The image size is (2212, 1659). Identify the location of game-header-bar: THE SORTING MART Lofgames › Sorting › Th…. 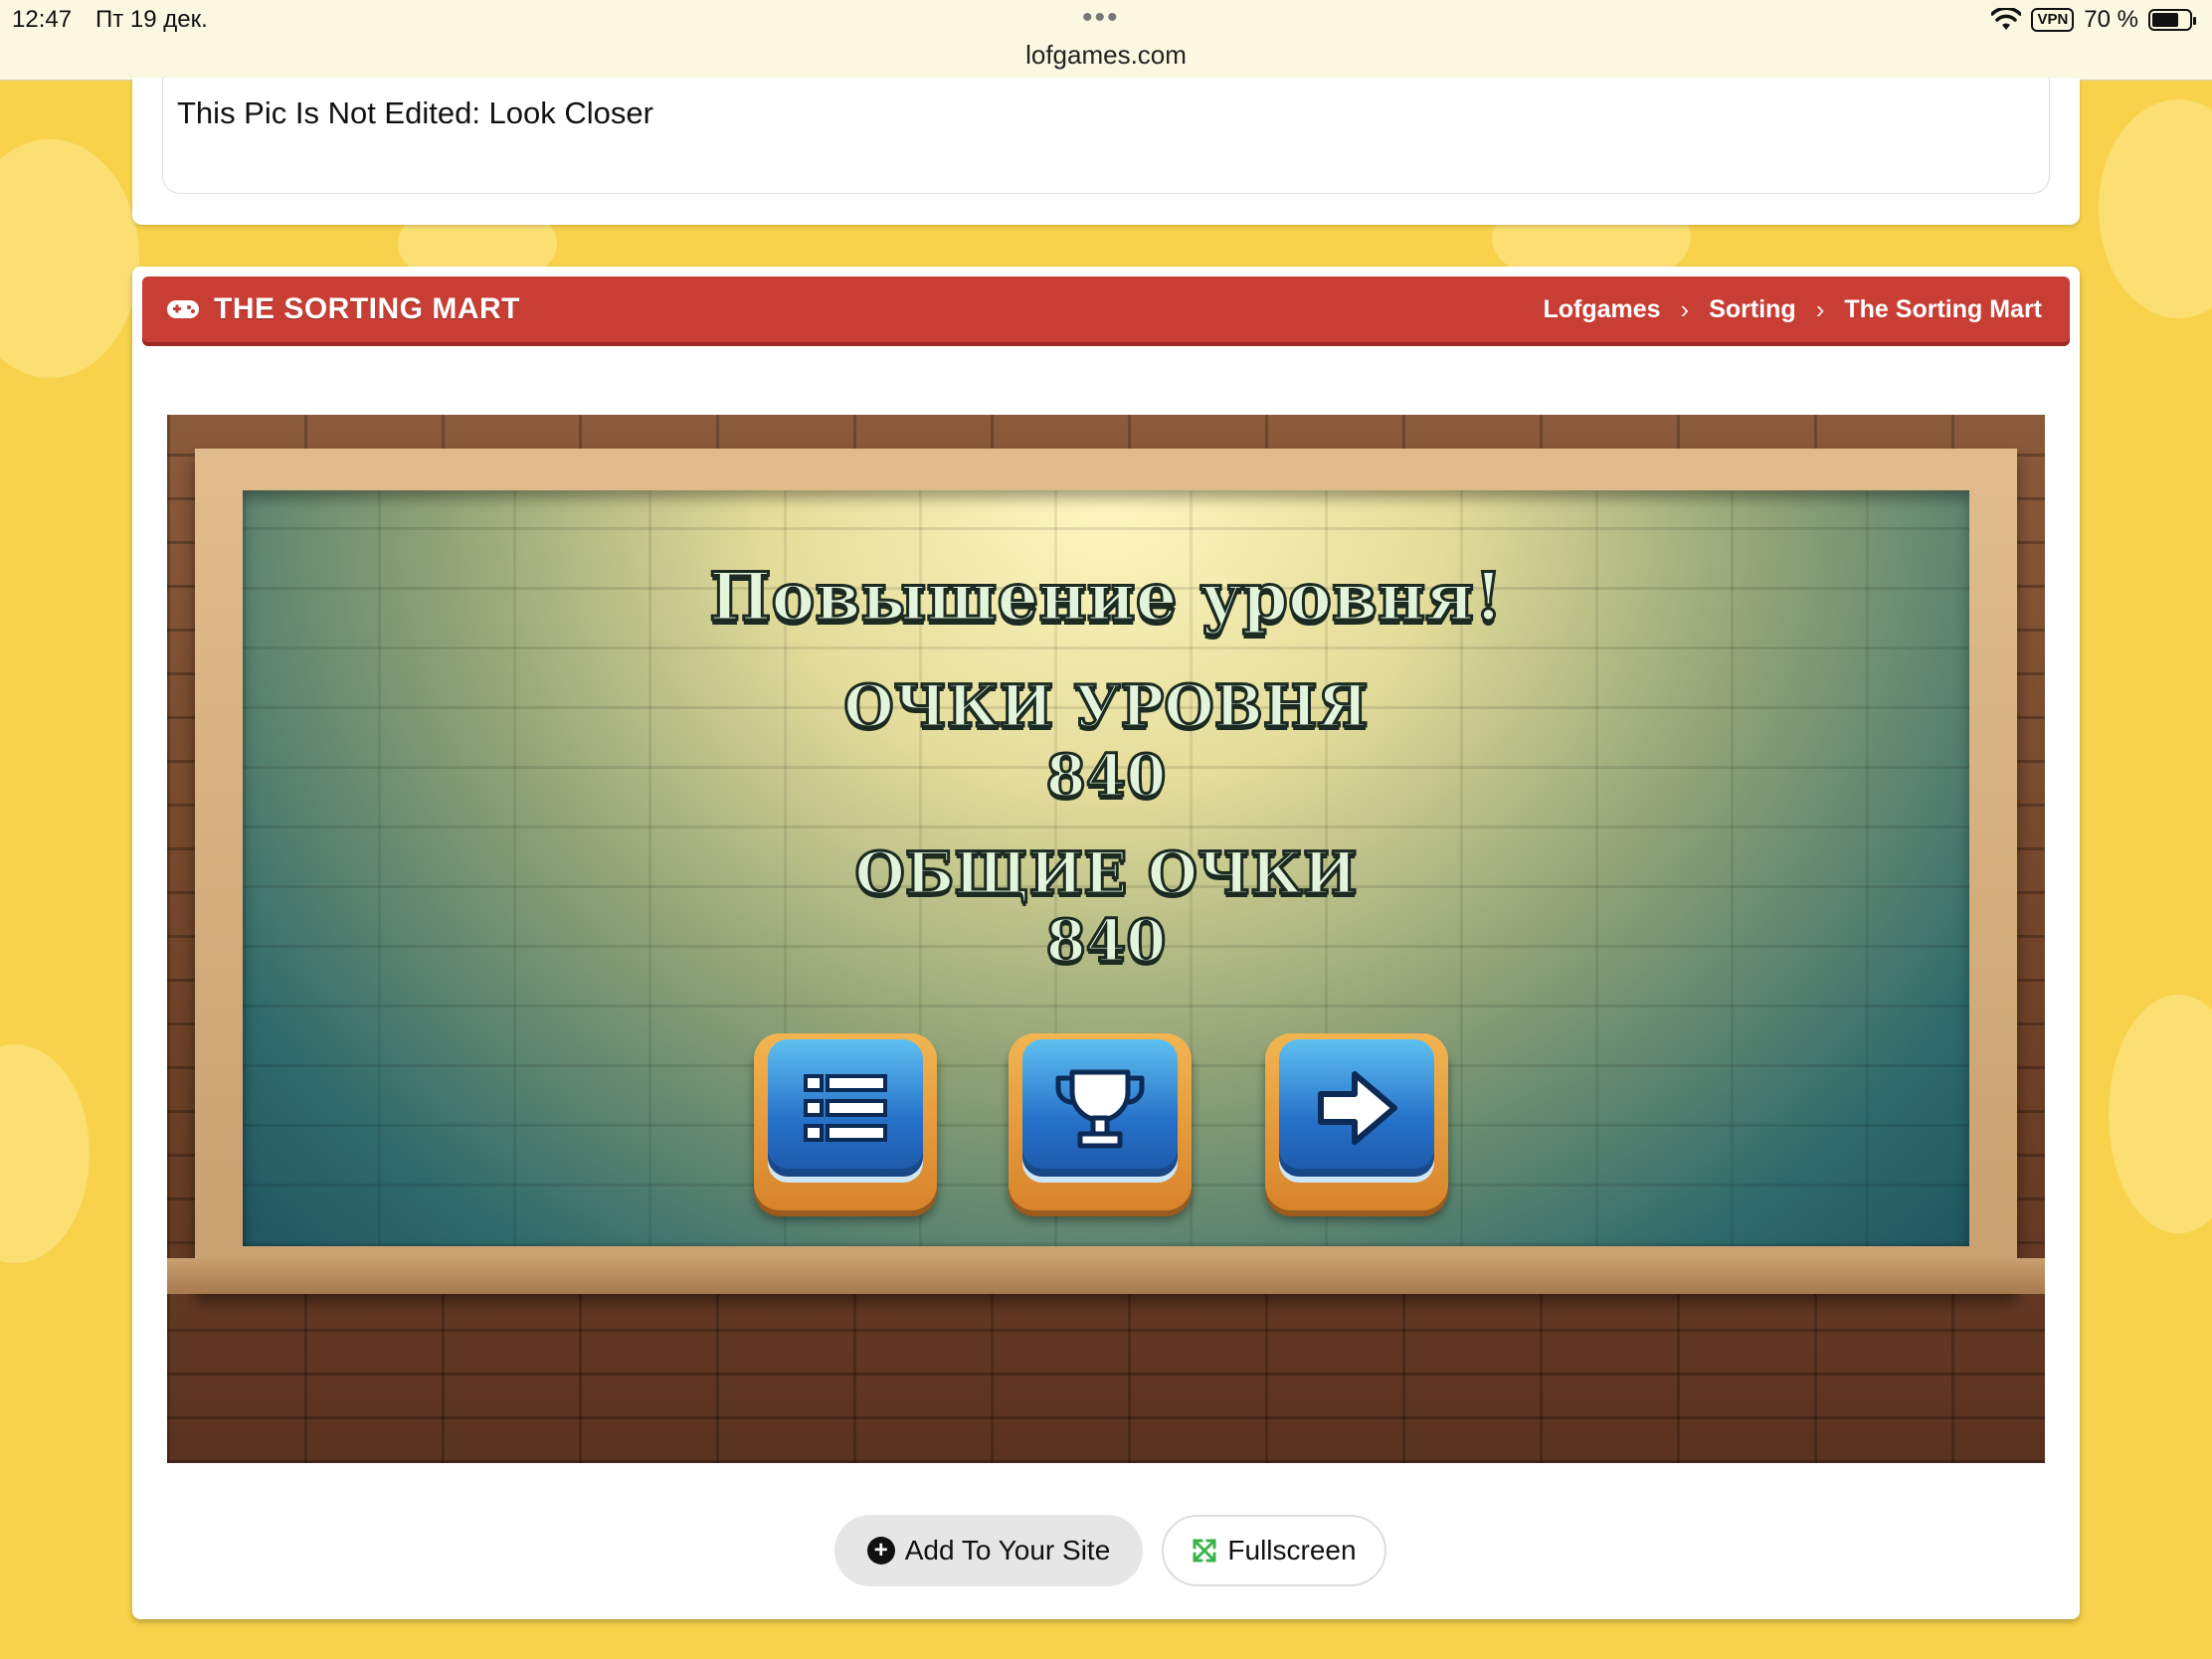
(1106, 309).